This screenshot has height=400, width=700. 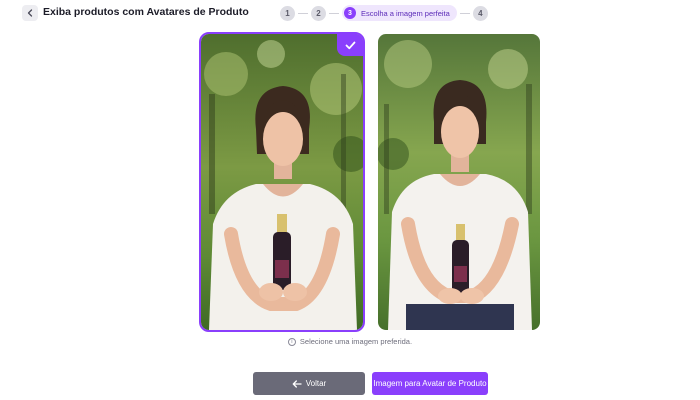 I want to click on next-button-label: Imagem para Avatar de Produto, so click(x=430, y=383).